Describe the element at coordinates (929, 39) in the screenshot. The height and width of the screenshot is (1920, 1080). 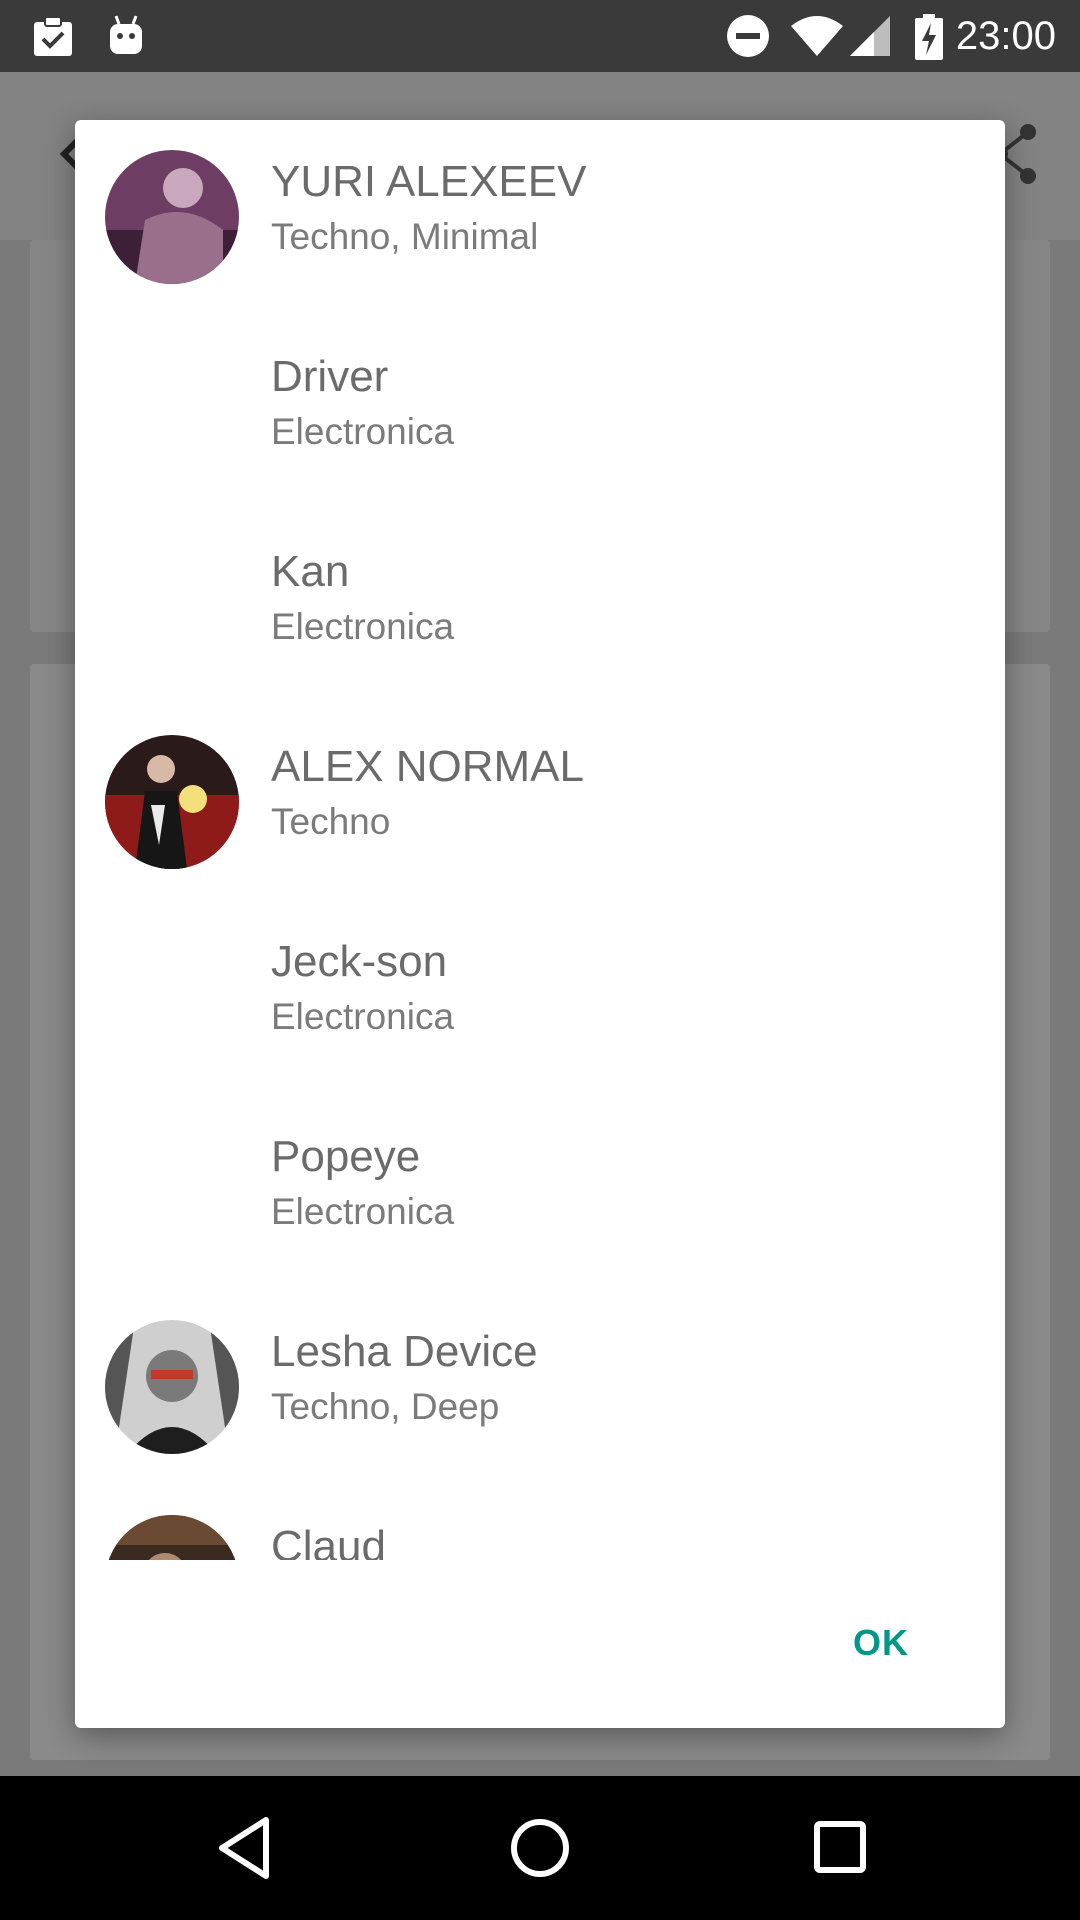
I see `battery-charging-icon` at that location.